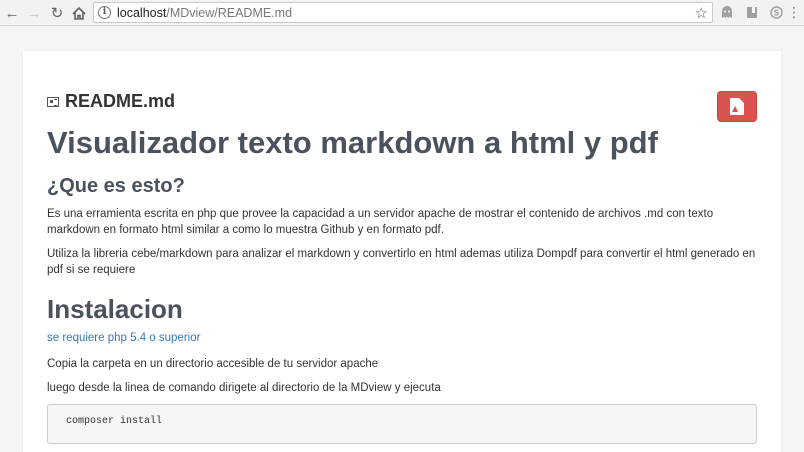 The height and width of the screenshot is (452, 804). I want to click on arrow-right-icon: →, so click(34, 13).